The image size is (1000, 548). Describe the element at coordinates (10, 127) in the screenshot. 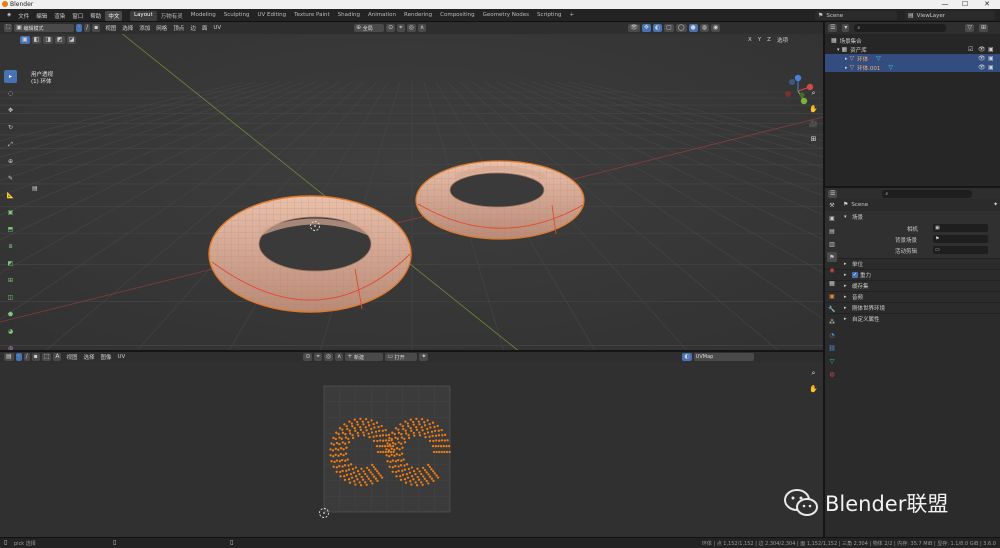

I see `rotate-tool: ↻` at that location.